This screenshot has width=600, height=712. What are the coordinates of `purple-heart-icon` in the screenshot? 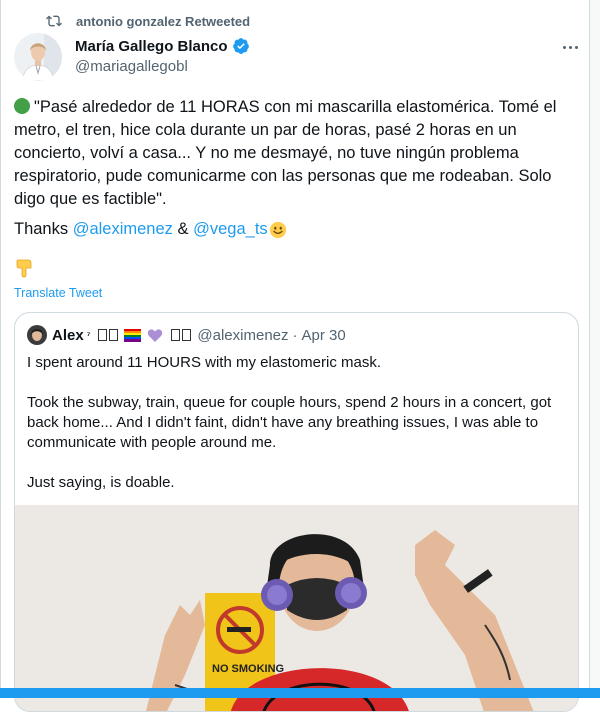 It's located at (155, 335).